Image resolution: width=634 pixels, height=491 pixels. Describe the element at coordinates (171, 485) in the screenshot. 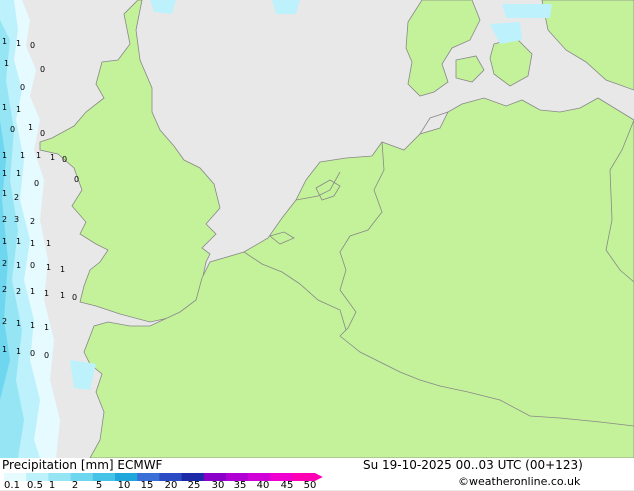

I see `legend-tick-label: 20` at that location.